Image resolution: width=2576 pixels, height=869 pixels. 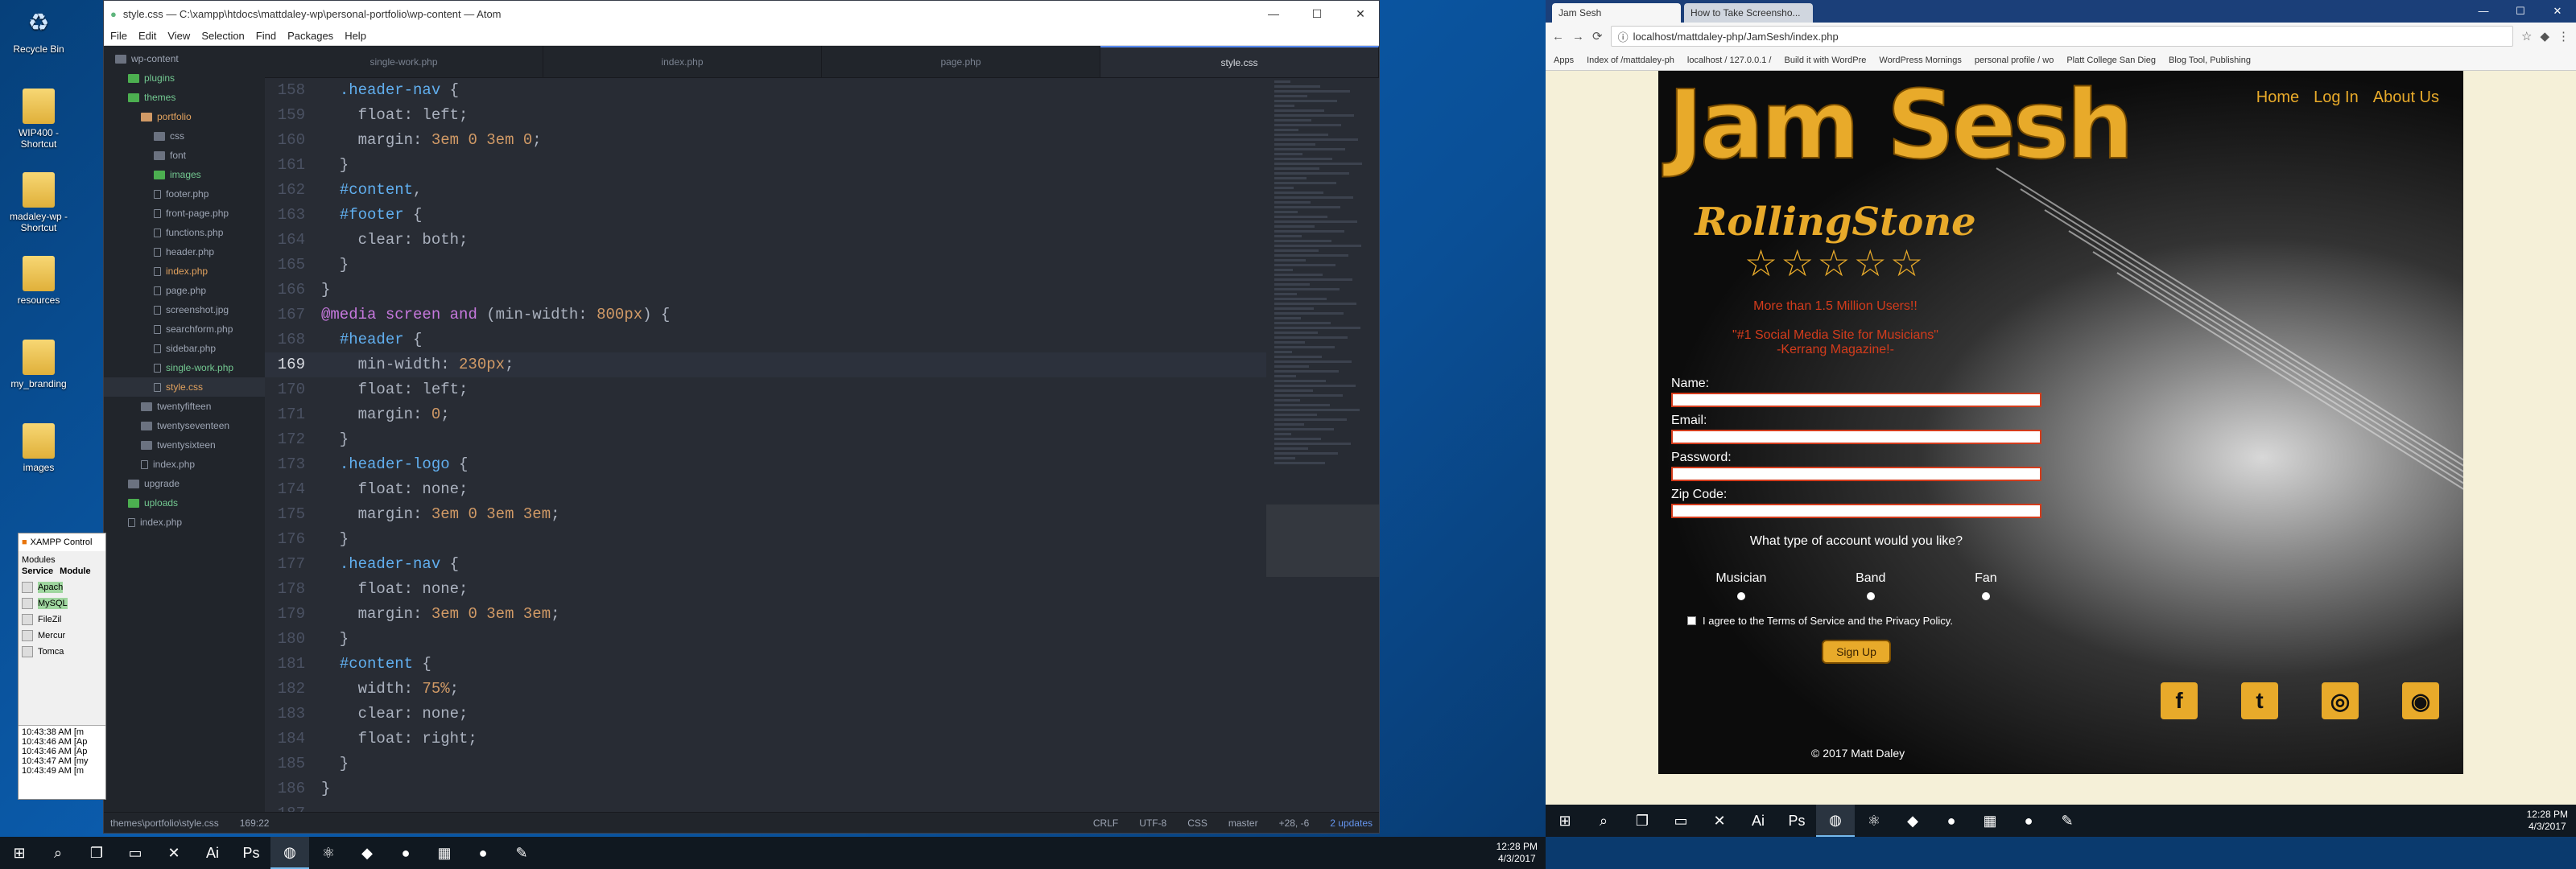 I want to click on tree-item: front-page.php, so click(x=184, y=214).